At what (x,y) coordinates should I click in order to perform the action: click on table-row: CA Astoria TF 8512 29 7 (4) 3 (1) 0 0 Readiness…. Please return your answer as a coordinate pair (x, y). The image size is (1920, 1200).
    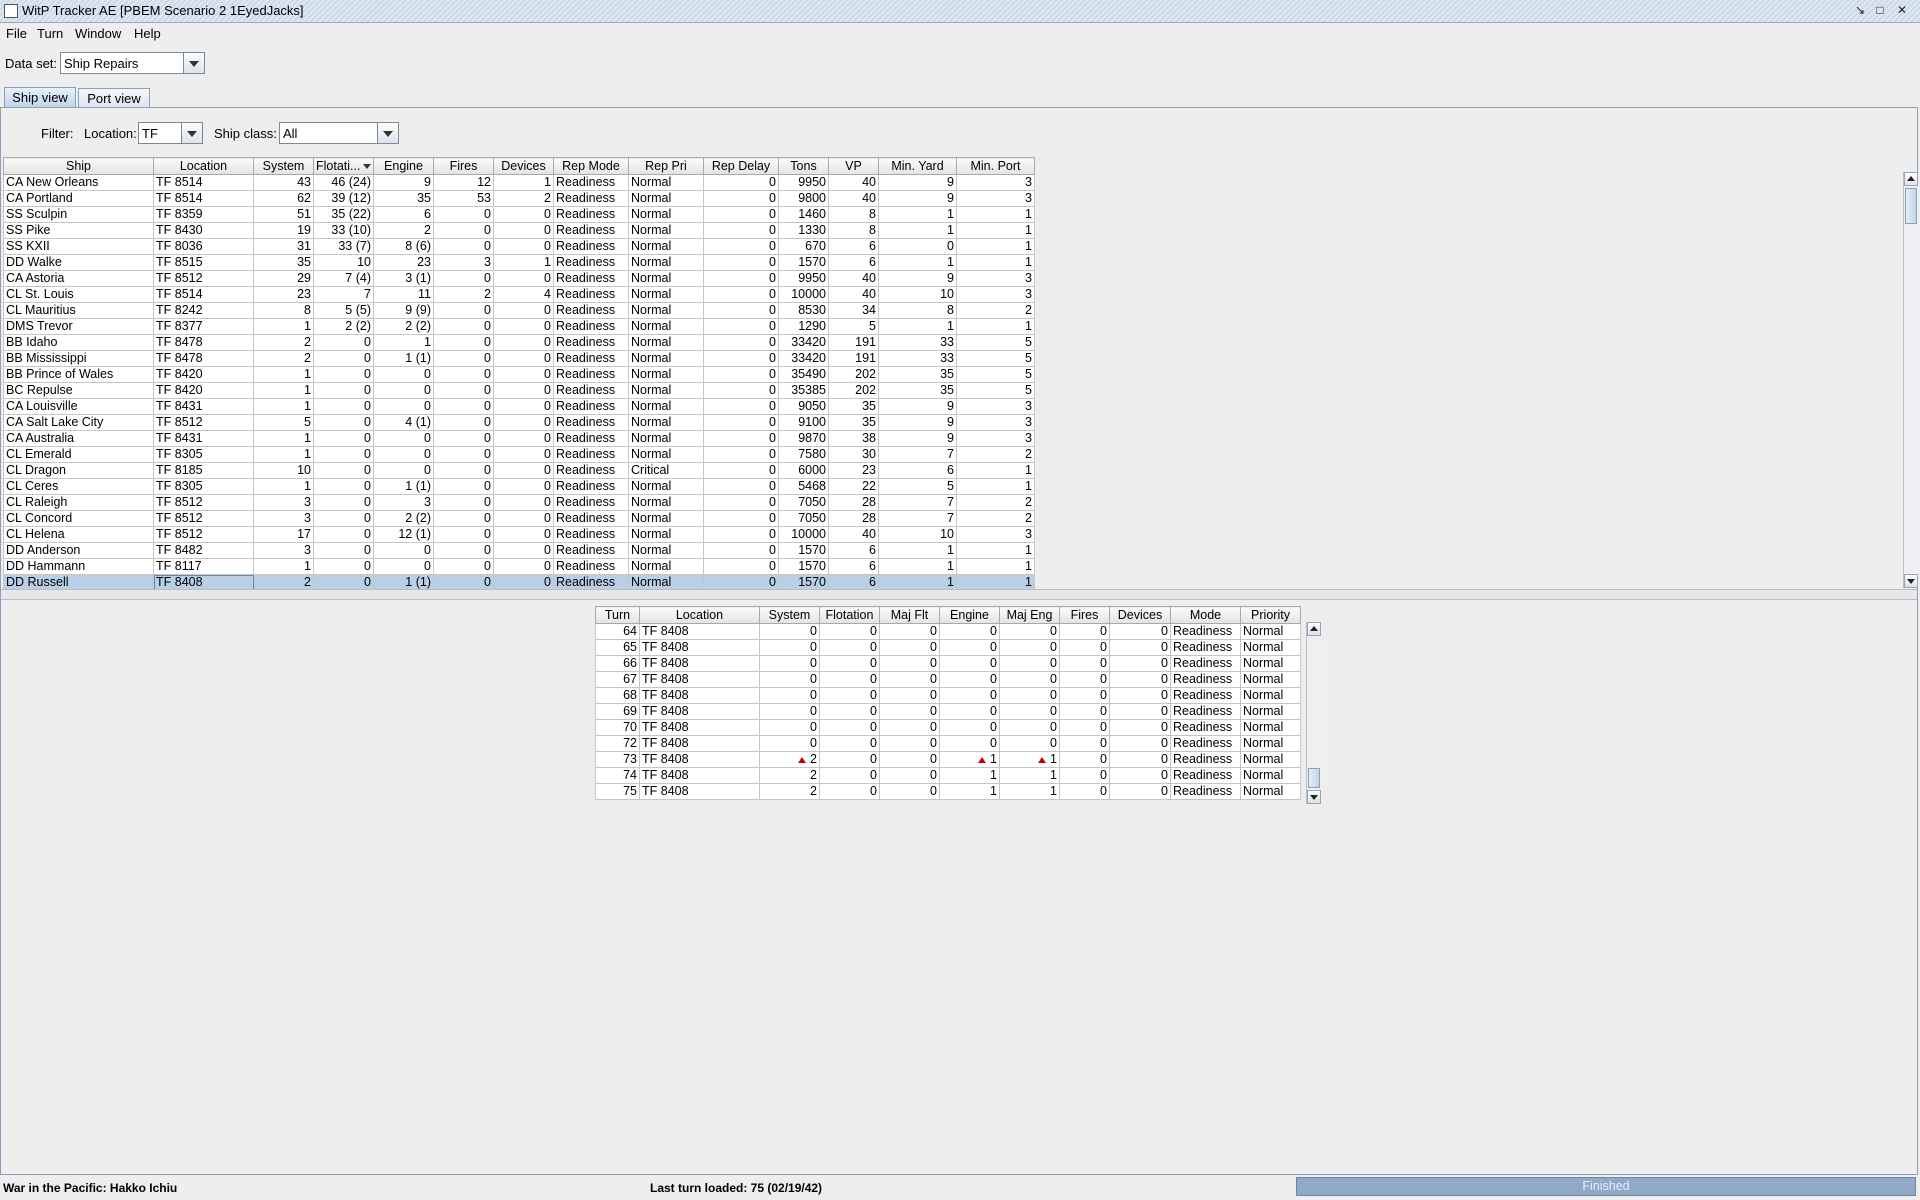
    Looking at the image, I should click on (519, 278).